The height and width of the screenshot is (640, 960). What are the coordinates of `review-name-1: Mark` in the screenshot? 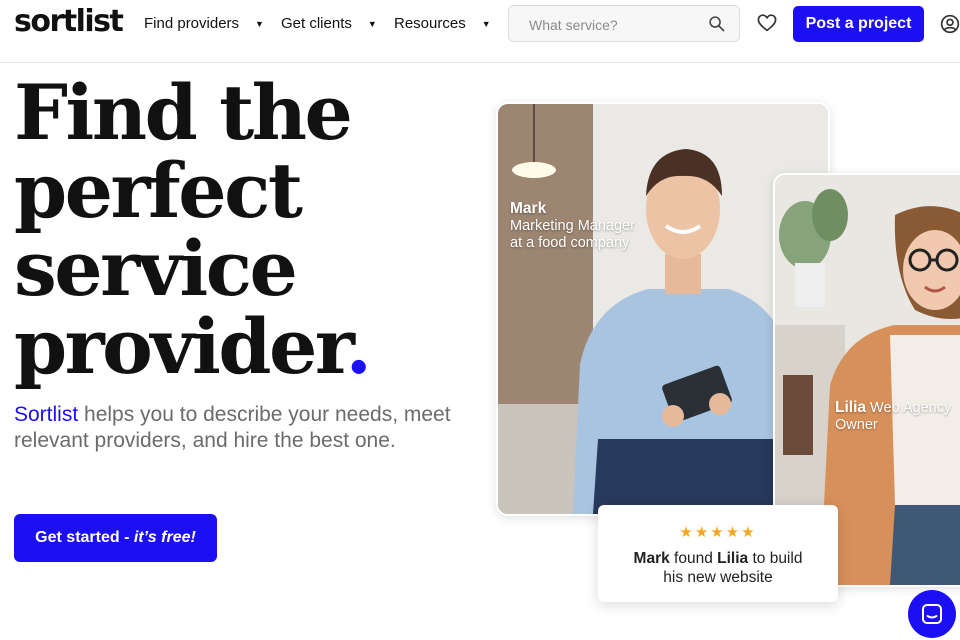 It's located at (651, 558).